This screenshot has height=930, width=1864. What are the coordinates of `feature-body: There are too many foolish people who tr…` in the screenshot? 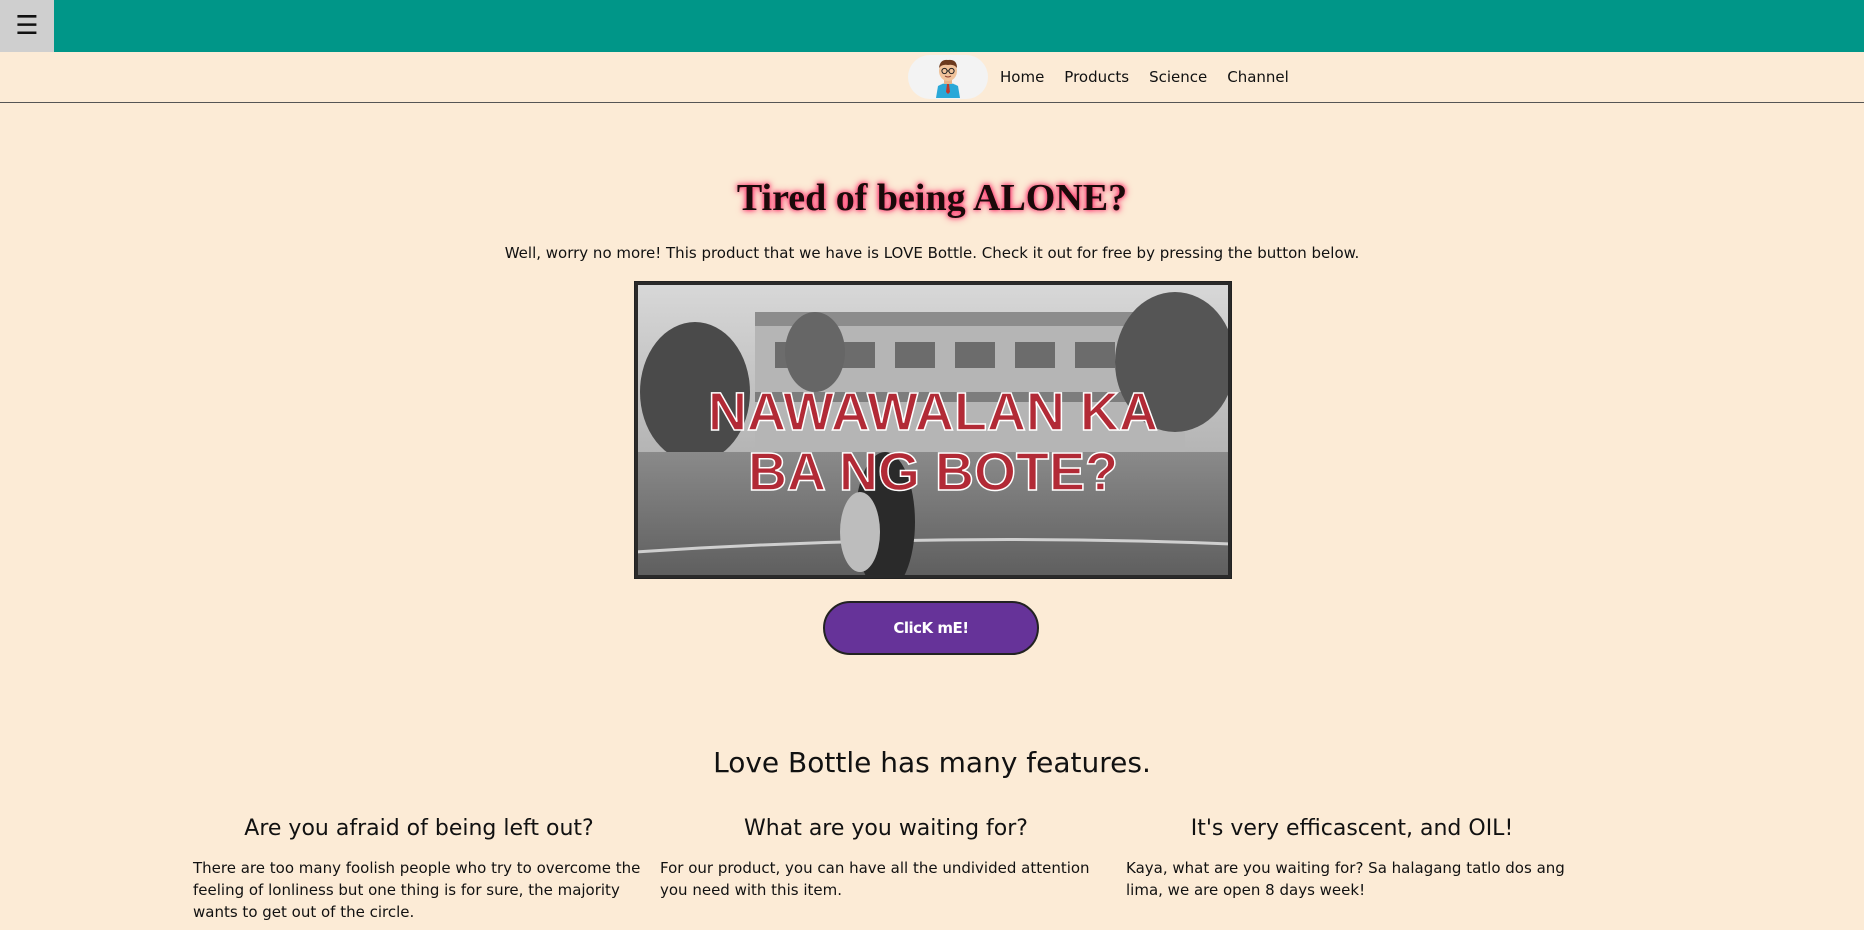 It's located at (417, 890).